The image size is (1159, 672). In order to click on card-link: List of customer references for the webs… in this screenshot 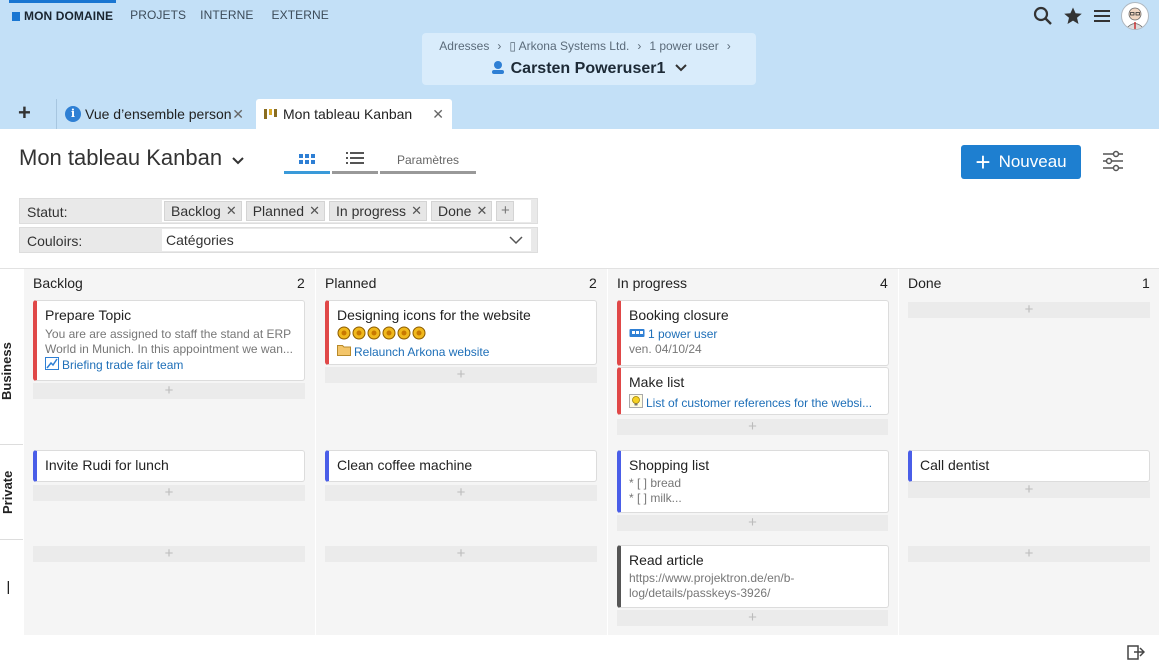, I will do `click(754, 403)`.